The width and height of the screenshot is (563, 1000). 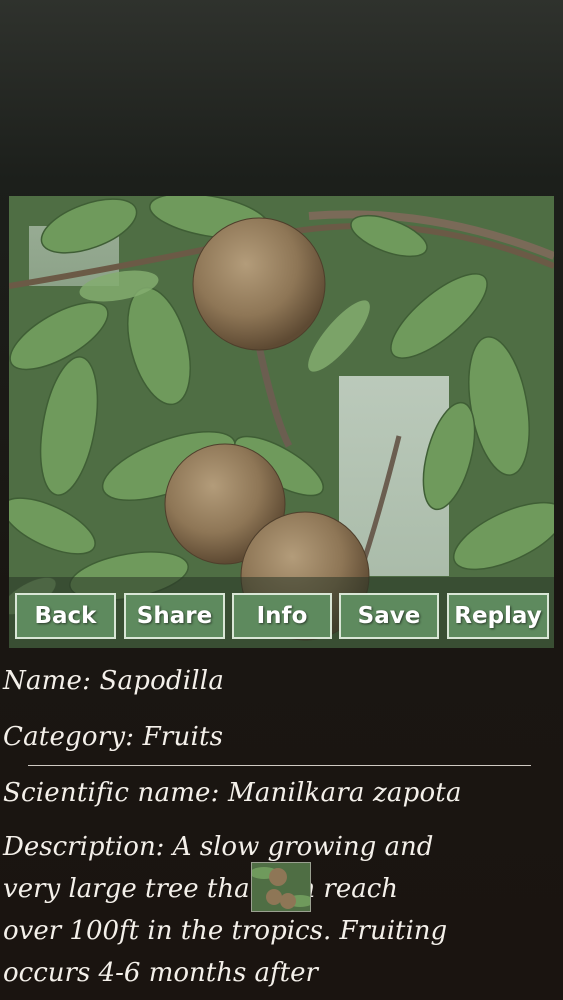 What do you see at coordinates (174, 616) in the screenshot?
I see `share-button: Share` at bounding box center [174, 616].